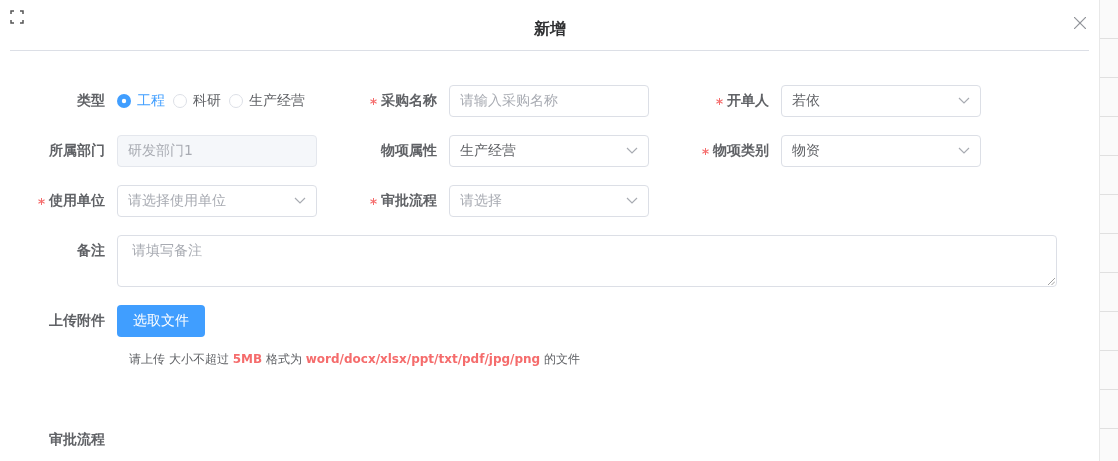  What do you see at coordinates (741, 151) in the screenshot?
I see `field-label: 物项类别` at bounding box center [741, 151].